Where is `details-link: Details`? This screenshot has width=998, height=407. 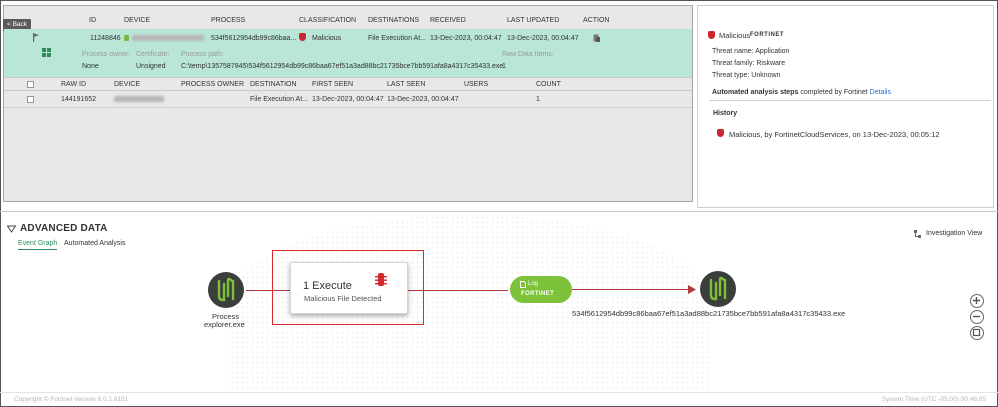
details-link: Details is located at coordinates (880, 92).